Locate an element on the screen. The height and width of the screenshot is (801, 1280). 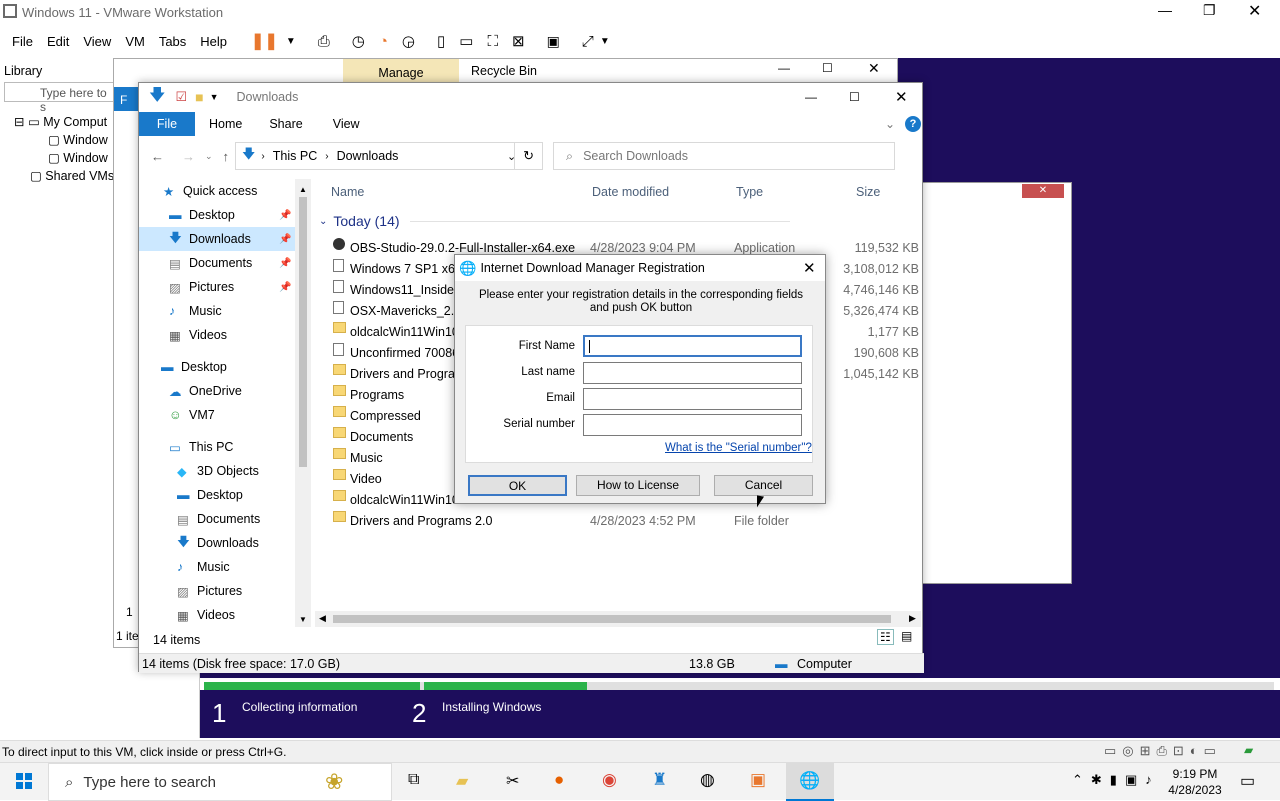
tray-icons: ⌃✱▮▣♪ is located at coordinates (1116, 780).